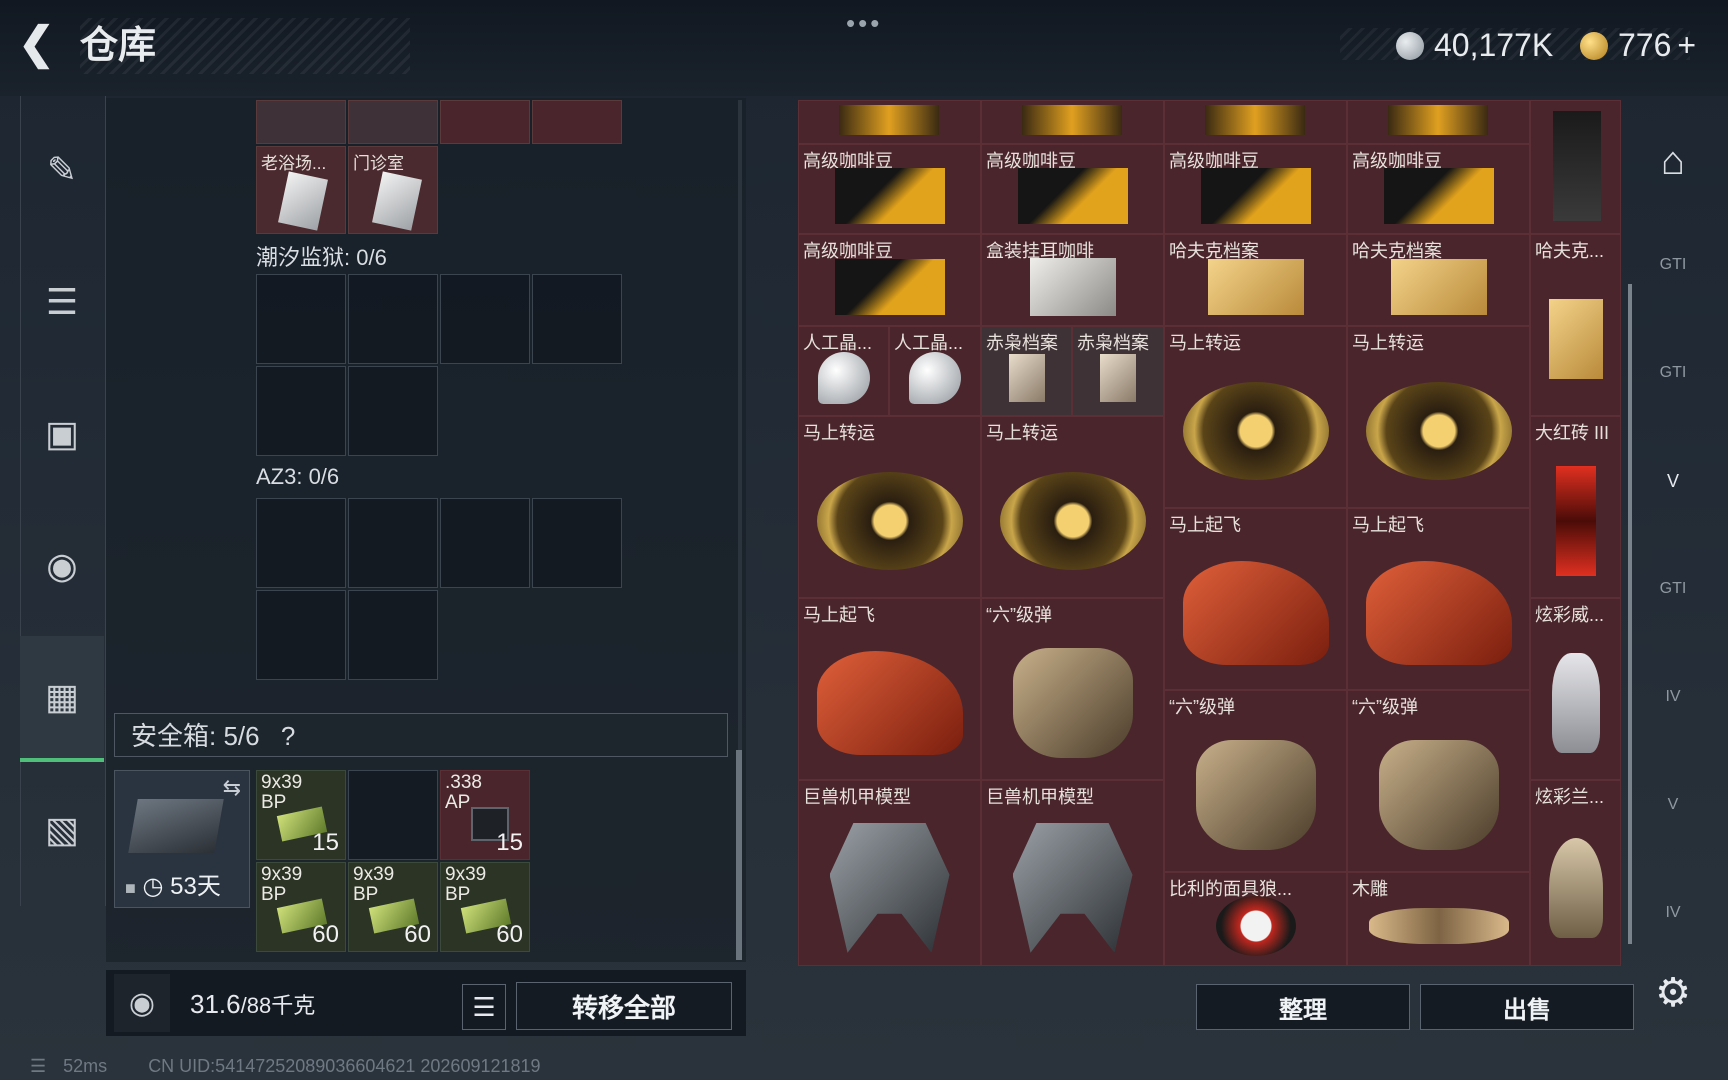  I want to click on bag-icon: ◉, so click(62, 565).